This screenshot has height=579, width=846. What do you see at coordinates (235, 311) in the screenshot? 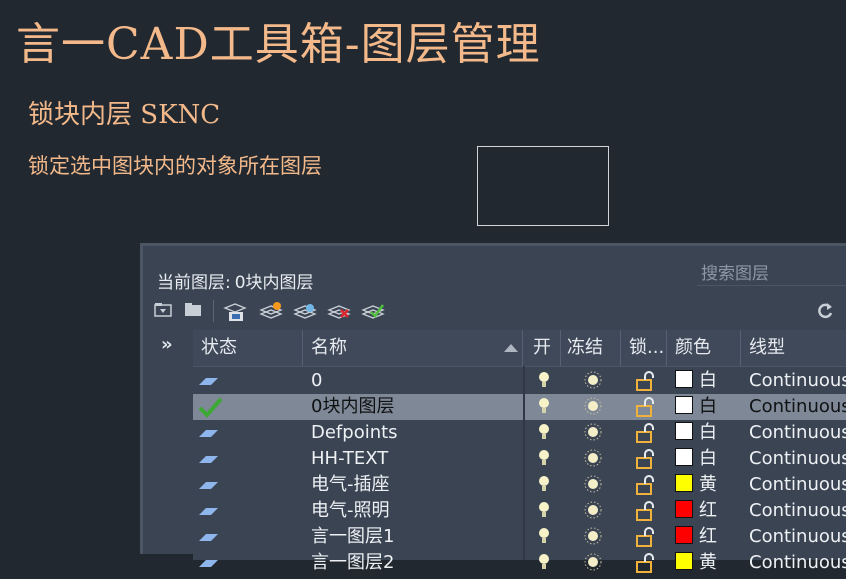
I see `layer-states-manager-icon` at bounding box center [235, 311].